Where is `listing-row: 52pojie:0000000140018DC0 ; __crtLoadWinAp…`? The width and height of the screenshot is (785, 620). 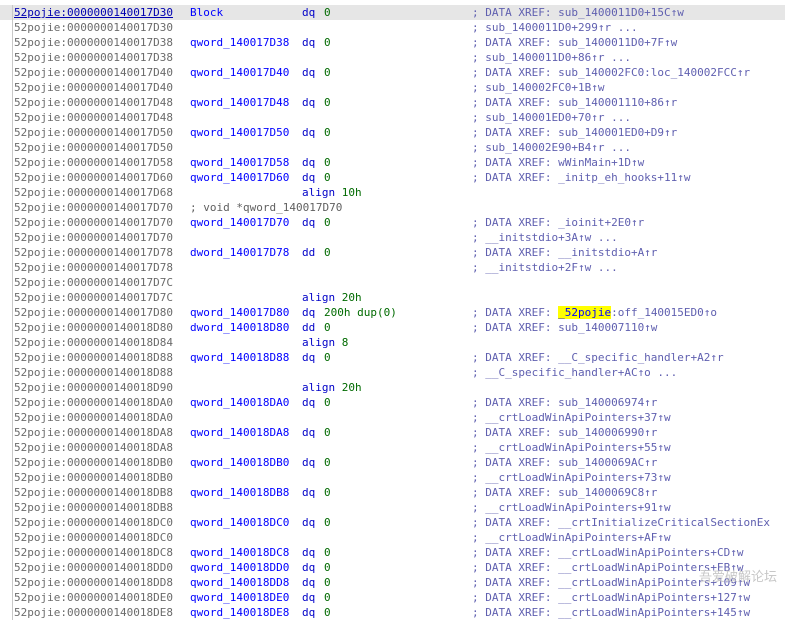 listing-row: 52pojie:0000000140018DC0 ; __crtLoadWinAp… is located at coordinates (392, 537).